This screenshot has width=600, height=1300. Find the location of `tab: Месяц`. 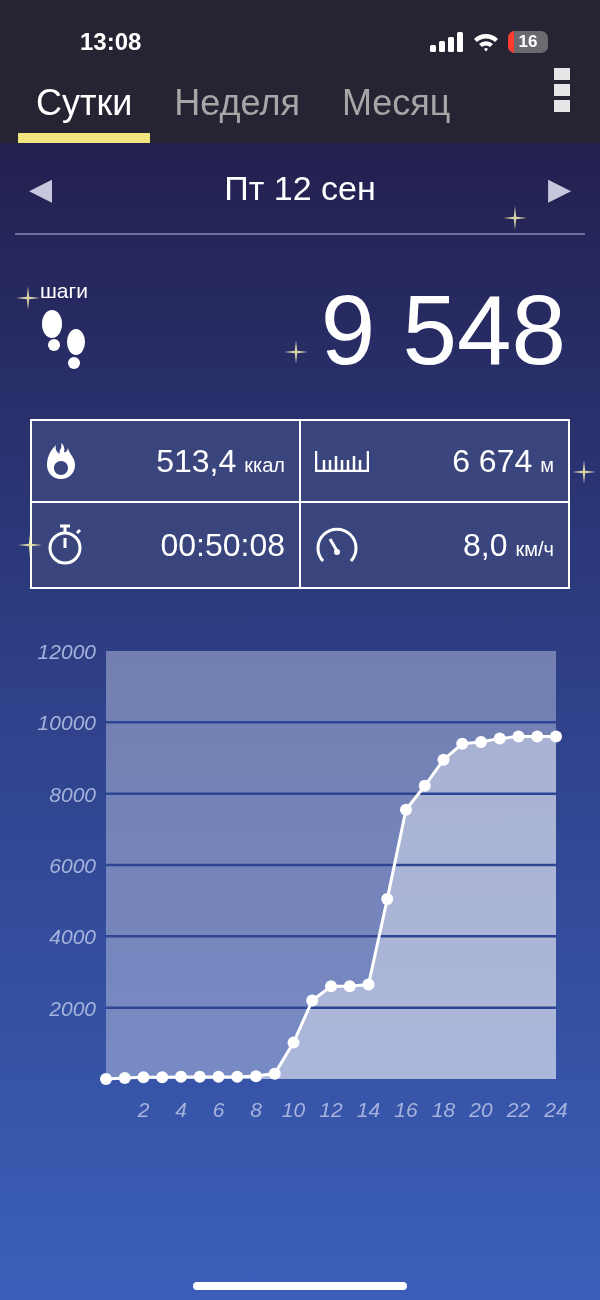

tab: Месяц is located at coordinates (396, 109).